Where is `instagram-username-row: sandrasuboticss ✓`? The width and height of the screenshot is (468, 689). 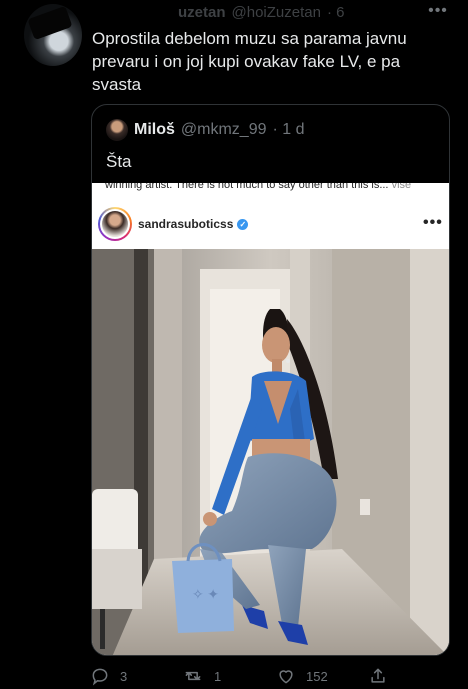
instagram-username-row: sandrasuboticss ✓ is located at coordinates (193, 224).